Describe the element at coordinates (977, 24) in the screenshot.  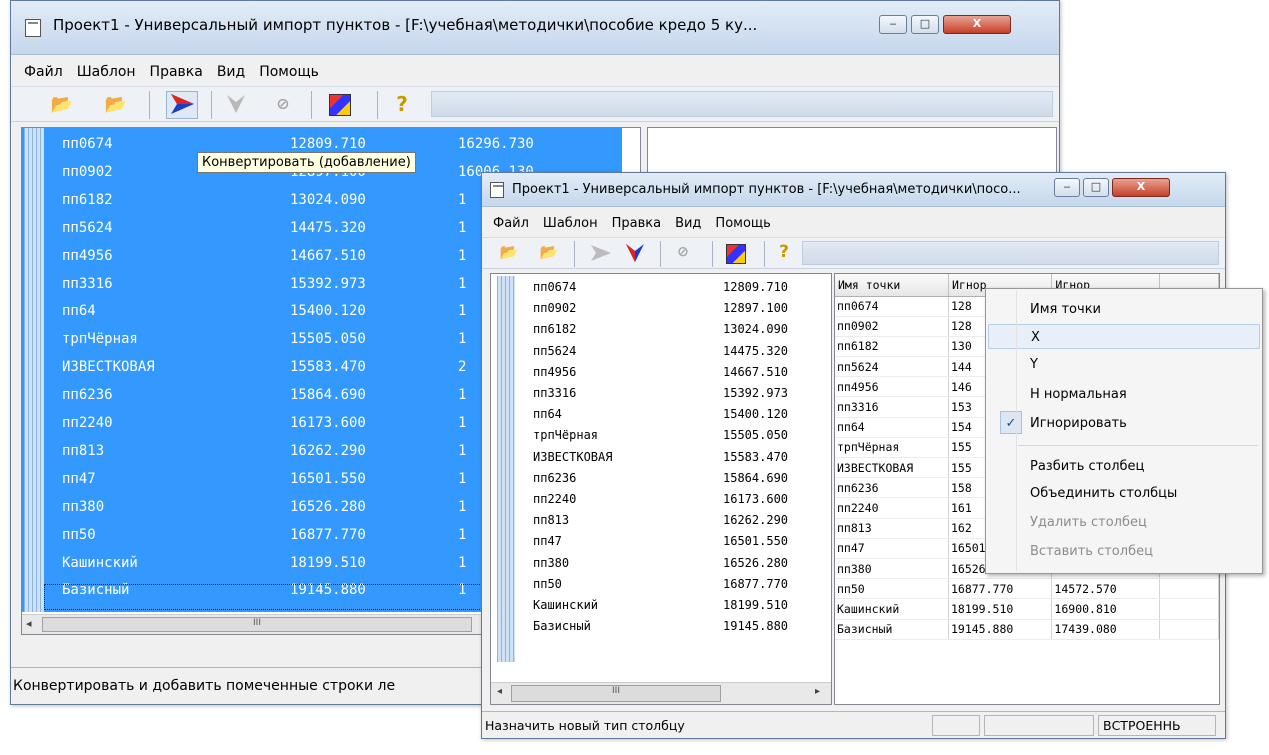
I see `close-button: X` at that location.